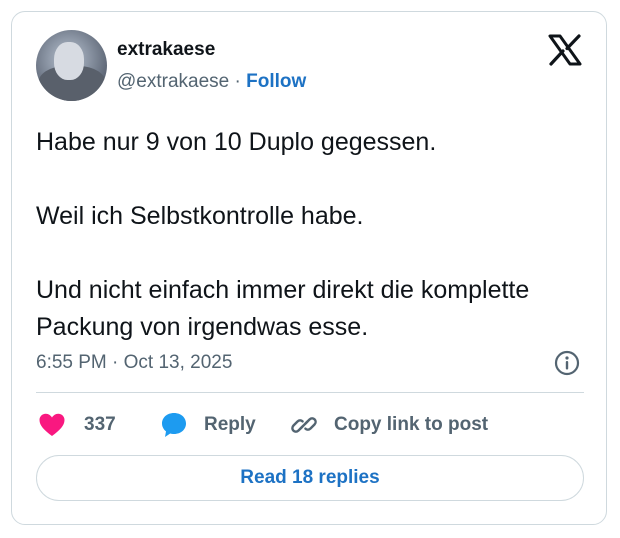 The image size is (620, 538). Describe the element at coordinates (304, 425) in the screenshot. I see `link-icon` at that location.